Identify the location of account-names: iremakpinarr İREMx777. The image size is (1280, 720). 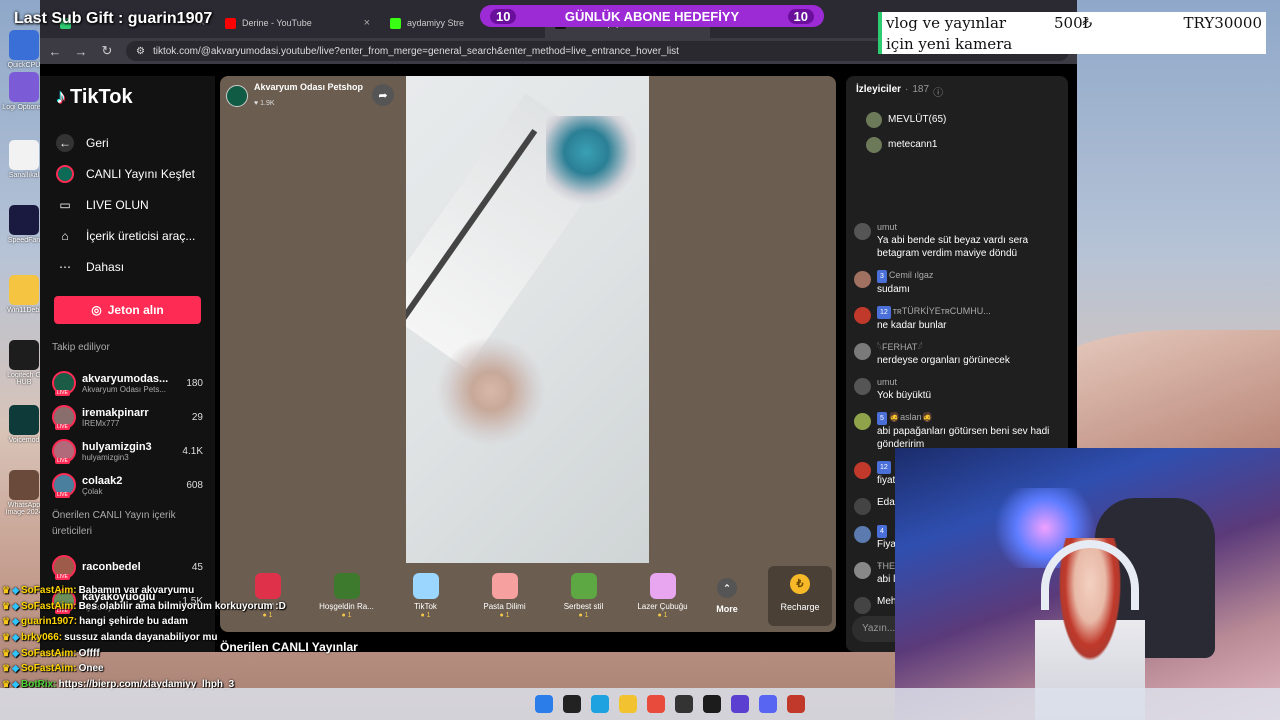
(134, 417).